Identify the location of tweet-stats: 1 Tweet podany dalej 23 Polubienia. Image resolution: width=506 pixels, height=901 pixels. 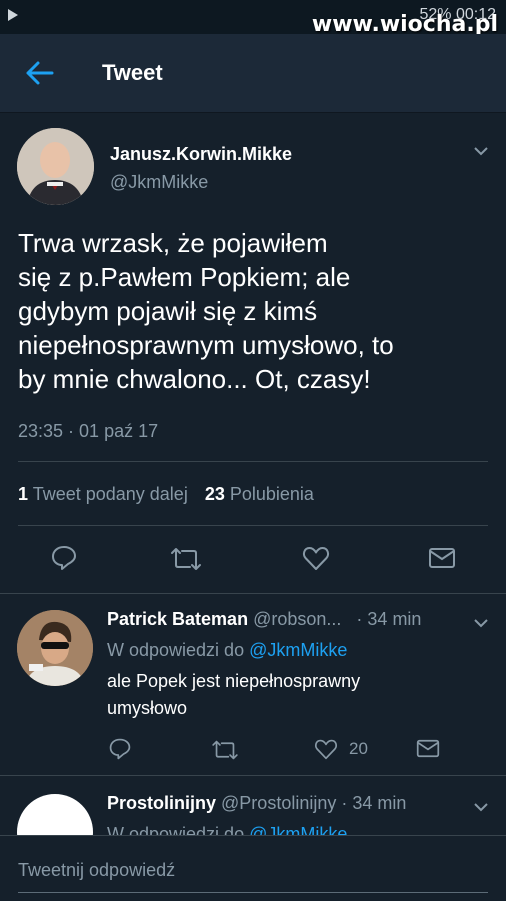
(166, 494).